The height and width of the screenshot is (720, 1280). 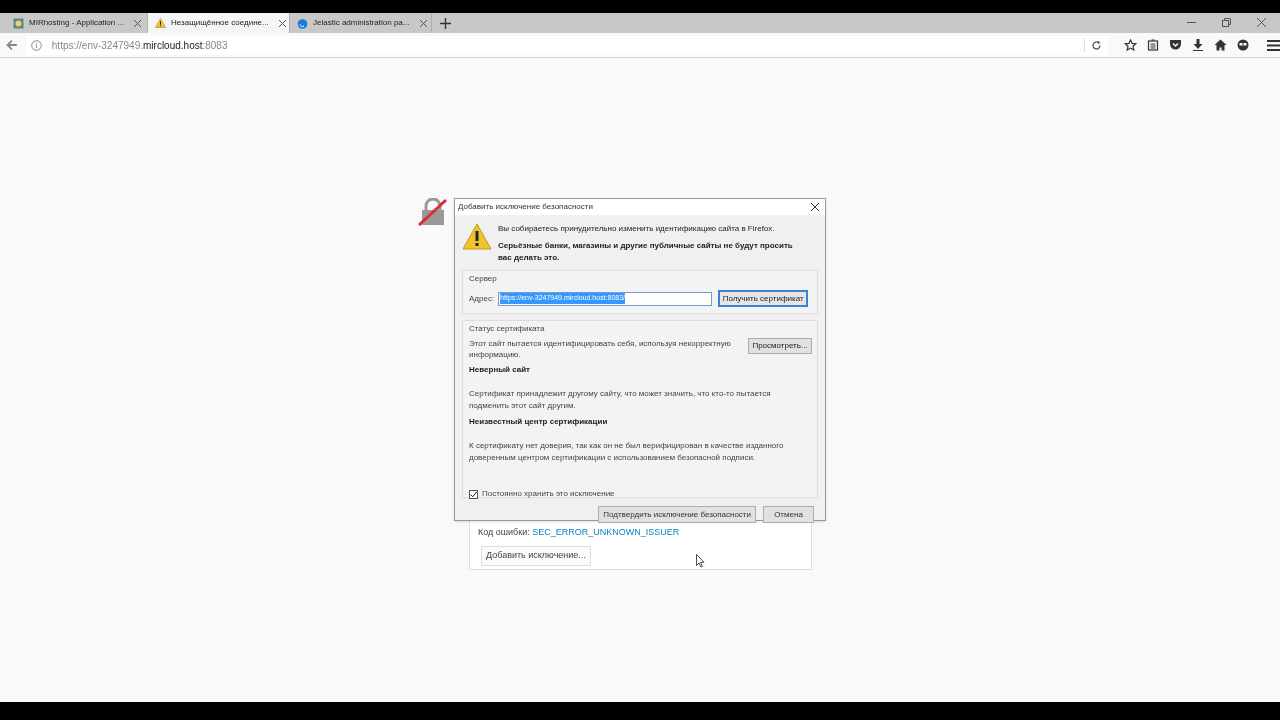 What do you see at coordinates (500, 370) in the screenshot?
I see `problem-title: Неверный сайт` at bounding box center [500, 370].